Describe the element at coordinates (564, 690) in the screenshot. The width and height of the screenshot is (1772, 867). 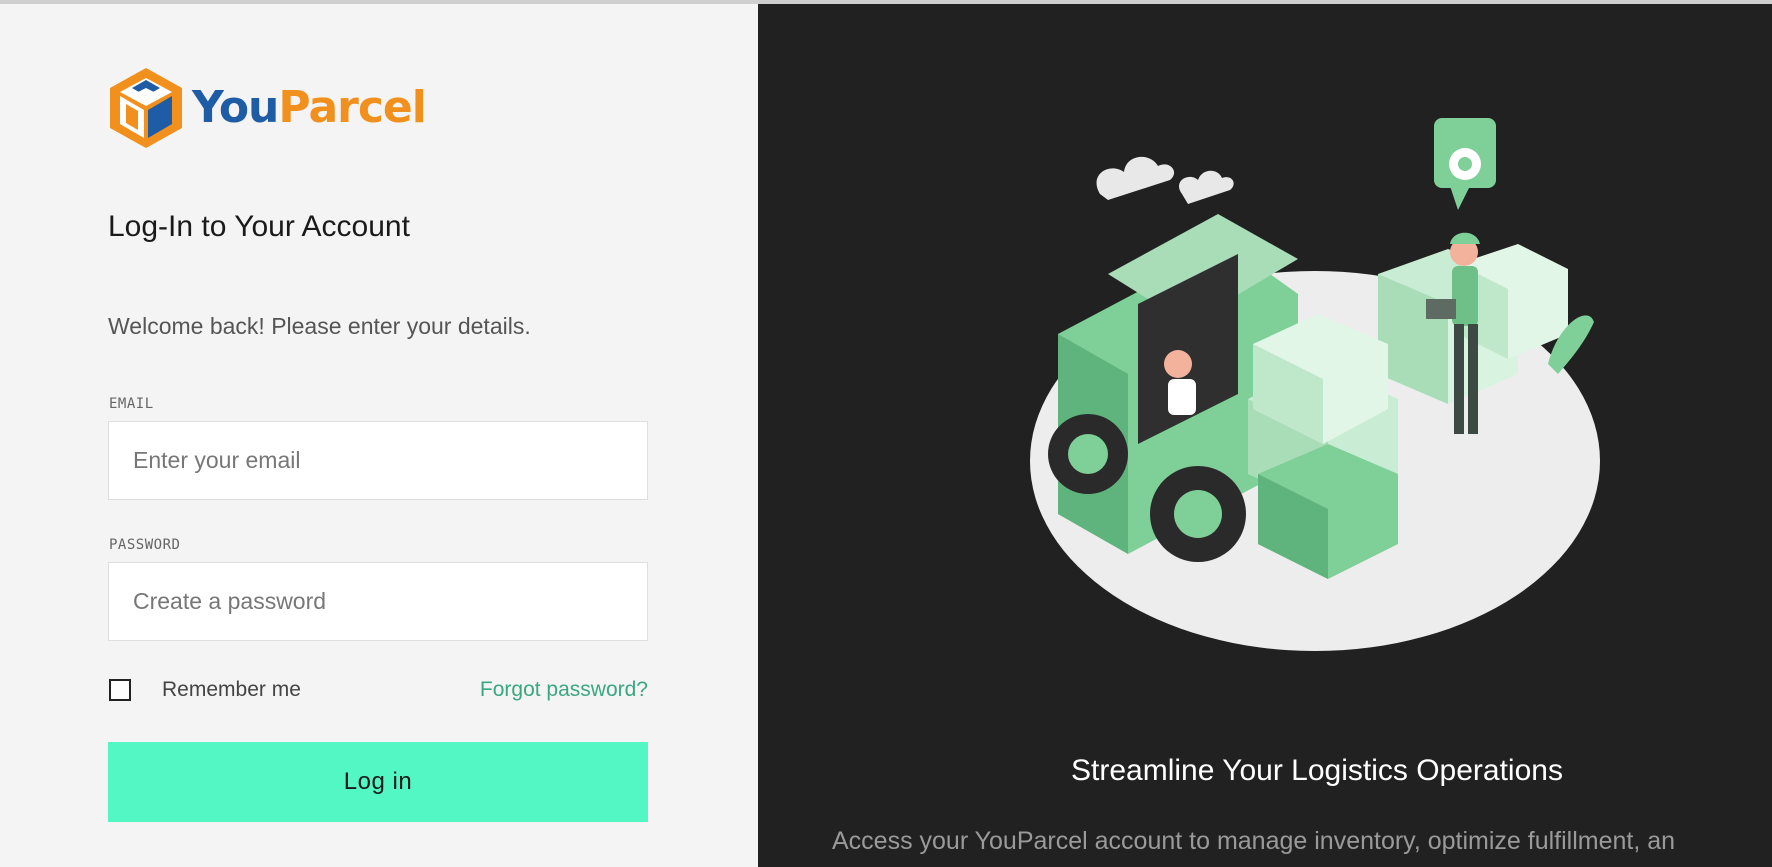
I see `forgot-password-link: Forgot password?` at that location.